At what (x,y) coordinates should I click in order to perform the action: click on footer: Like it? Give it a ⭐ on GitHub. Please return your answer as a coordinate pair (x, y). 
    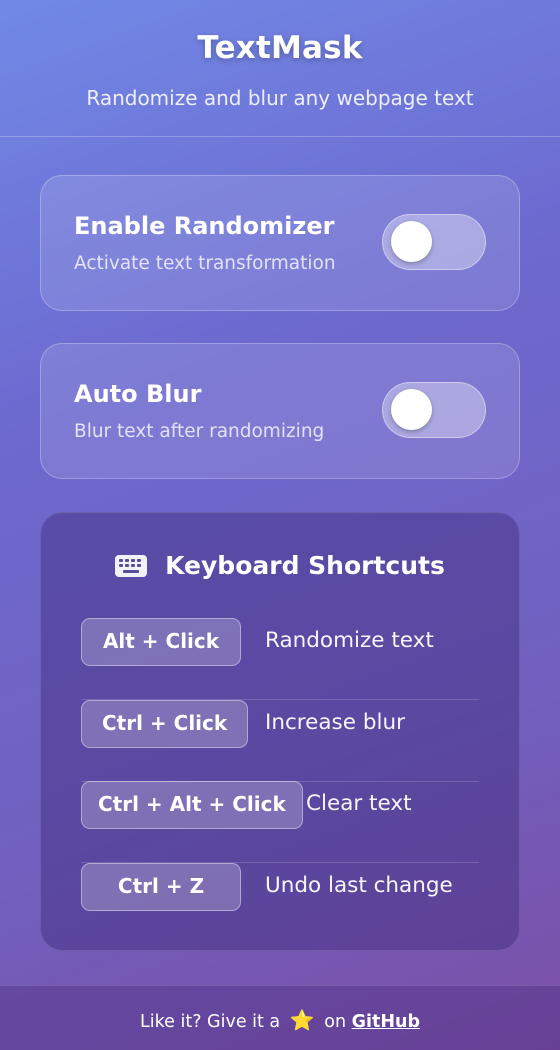
    Looking at the image, I should click on (280, 1017).